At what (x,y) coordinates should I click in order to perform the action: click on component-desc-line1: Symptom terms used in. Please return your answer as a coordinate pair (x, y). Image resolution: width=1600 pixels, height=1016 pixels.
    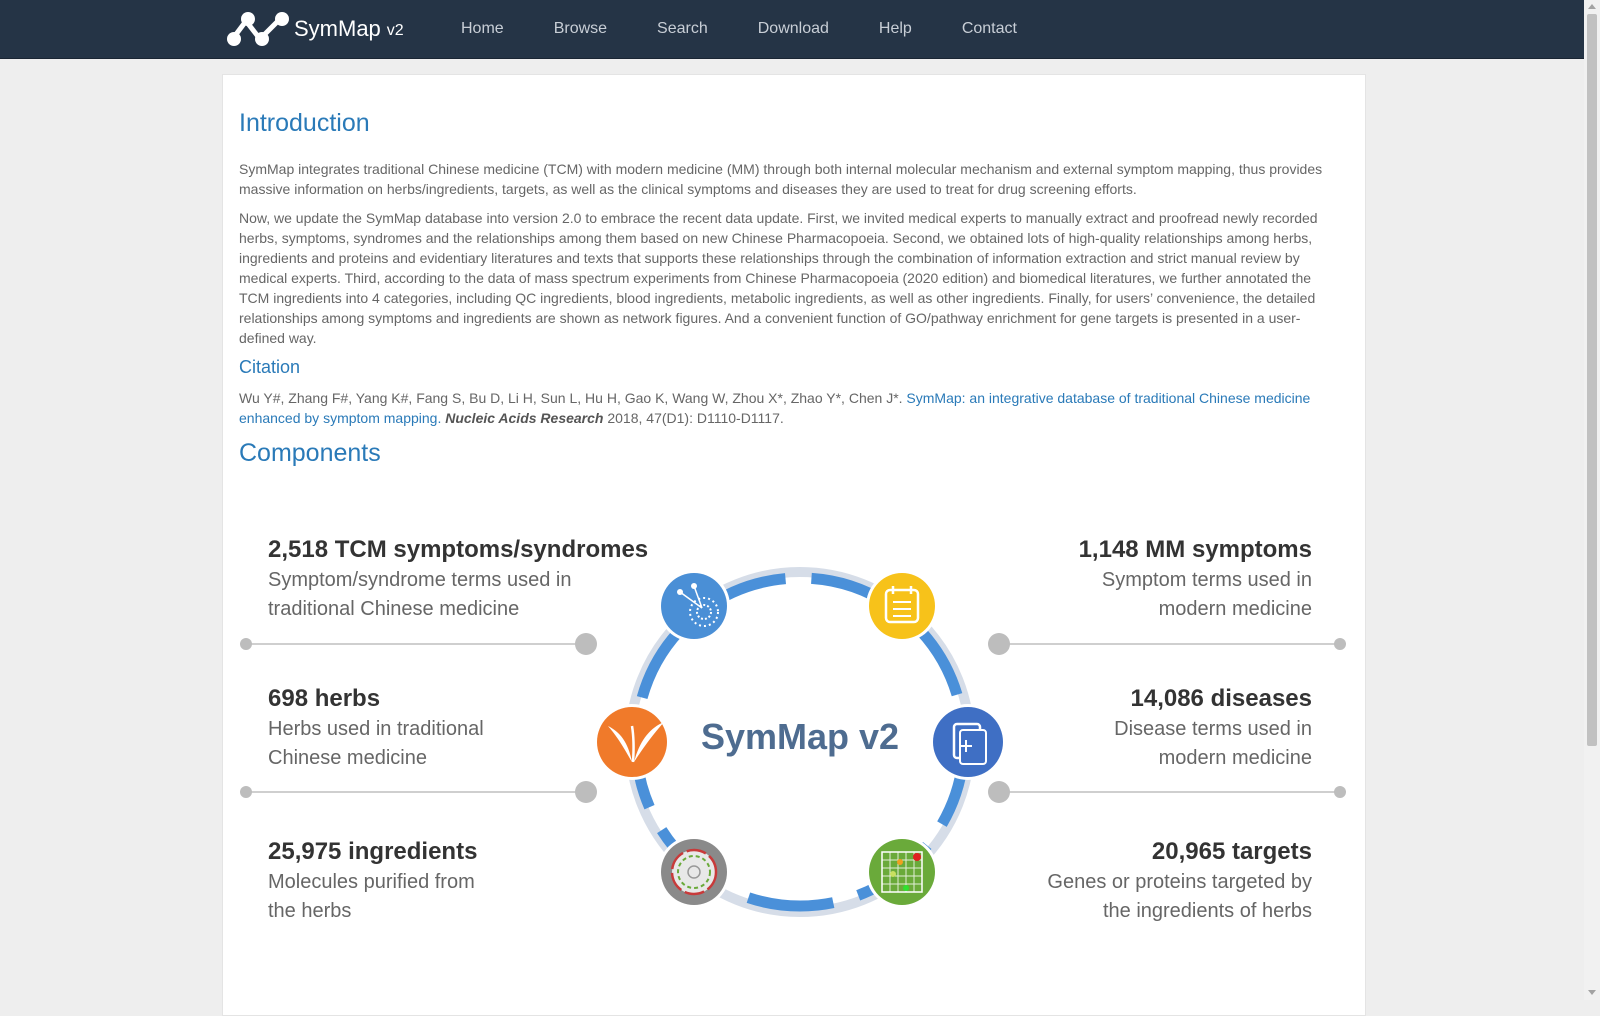
    Looking at the image, I should click on (1206, 580).